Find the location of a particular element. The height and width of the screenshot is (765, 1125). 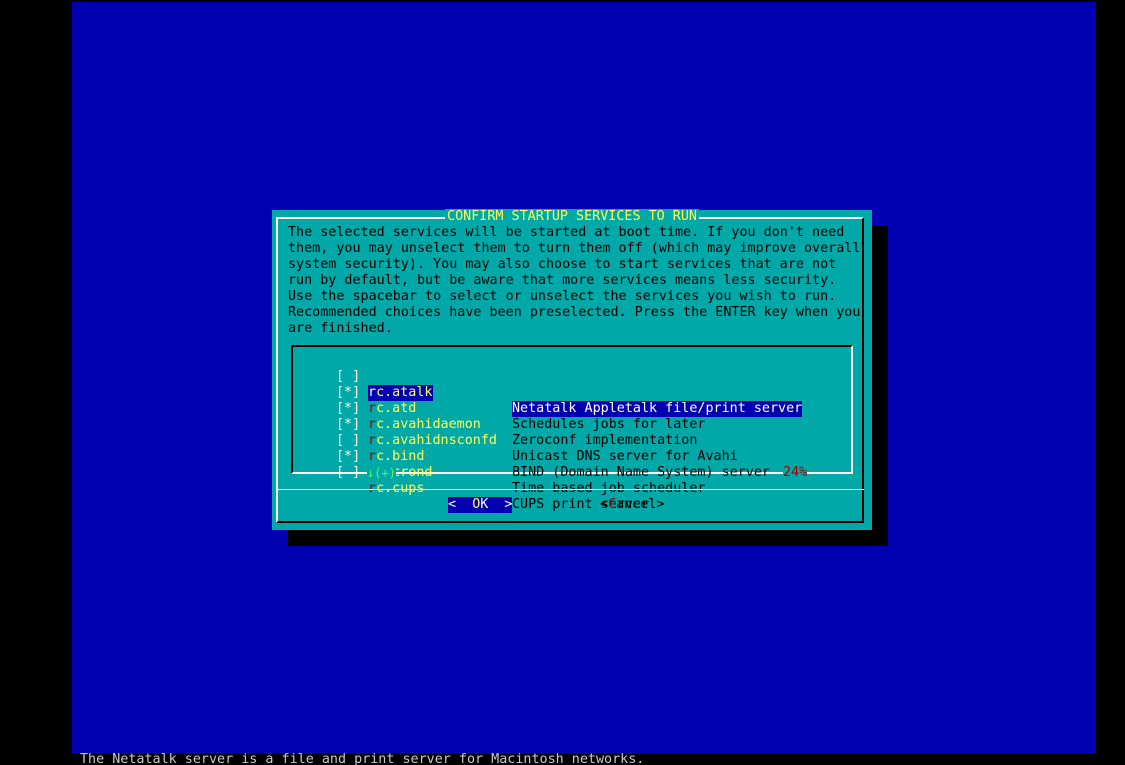

service-tag-name: c.bind is located at coordinates (400, 456).